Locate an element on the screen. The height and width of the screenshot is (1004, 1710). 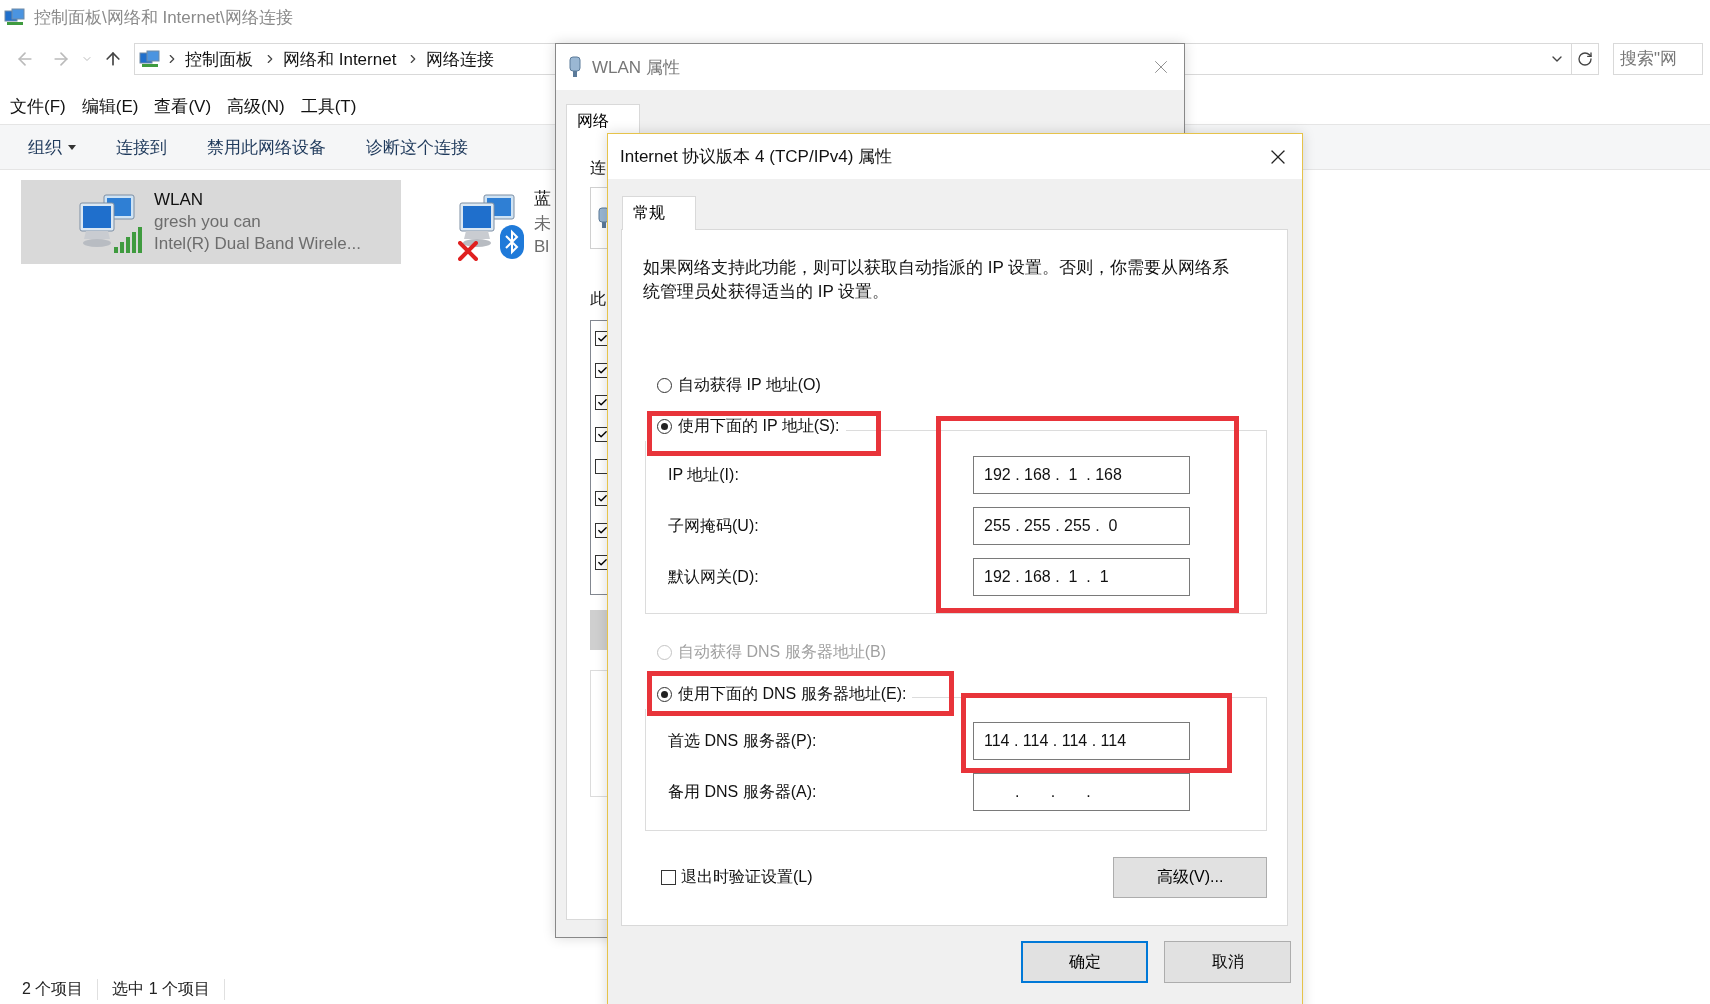
breadcrumb-item: 控制面板 is located at coordinates (219, 59).